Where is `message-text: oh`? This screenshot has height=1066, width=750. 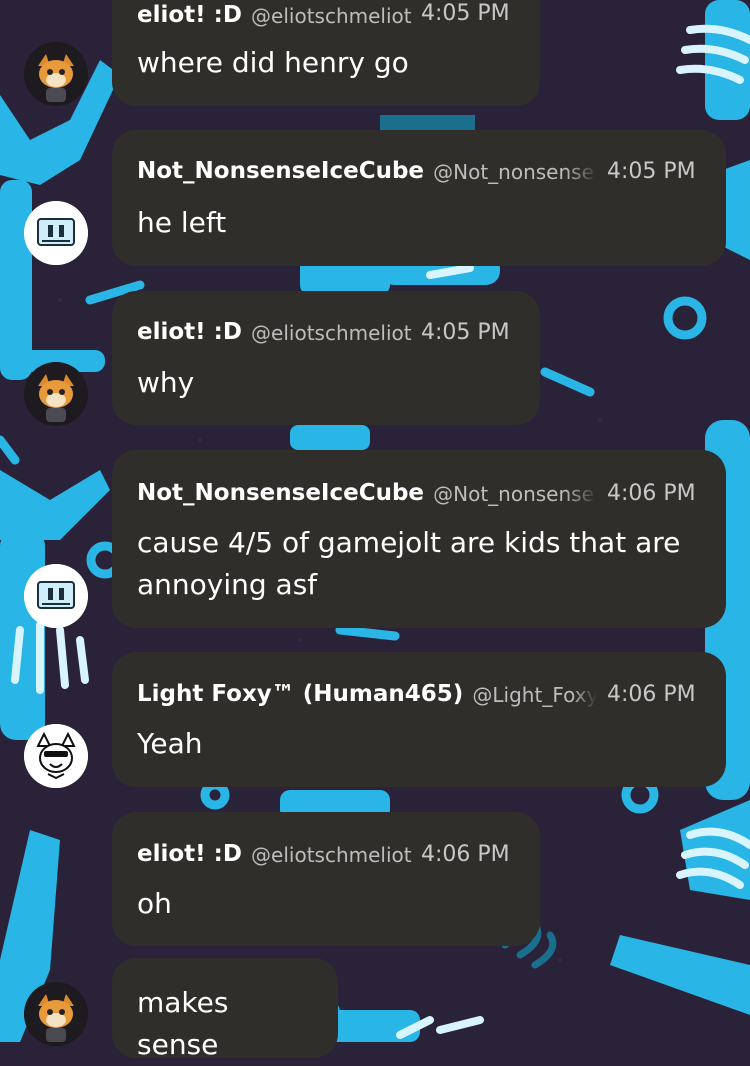 message-text: oh is located at coordinates (154, 903).